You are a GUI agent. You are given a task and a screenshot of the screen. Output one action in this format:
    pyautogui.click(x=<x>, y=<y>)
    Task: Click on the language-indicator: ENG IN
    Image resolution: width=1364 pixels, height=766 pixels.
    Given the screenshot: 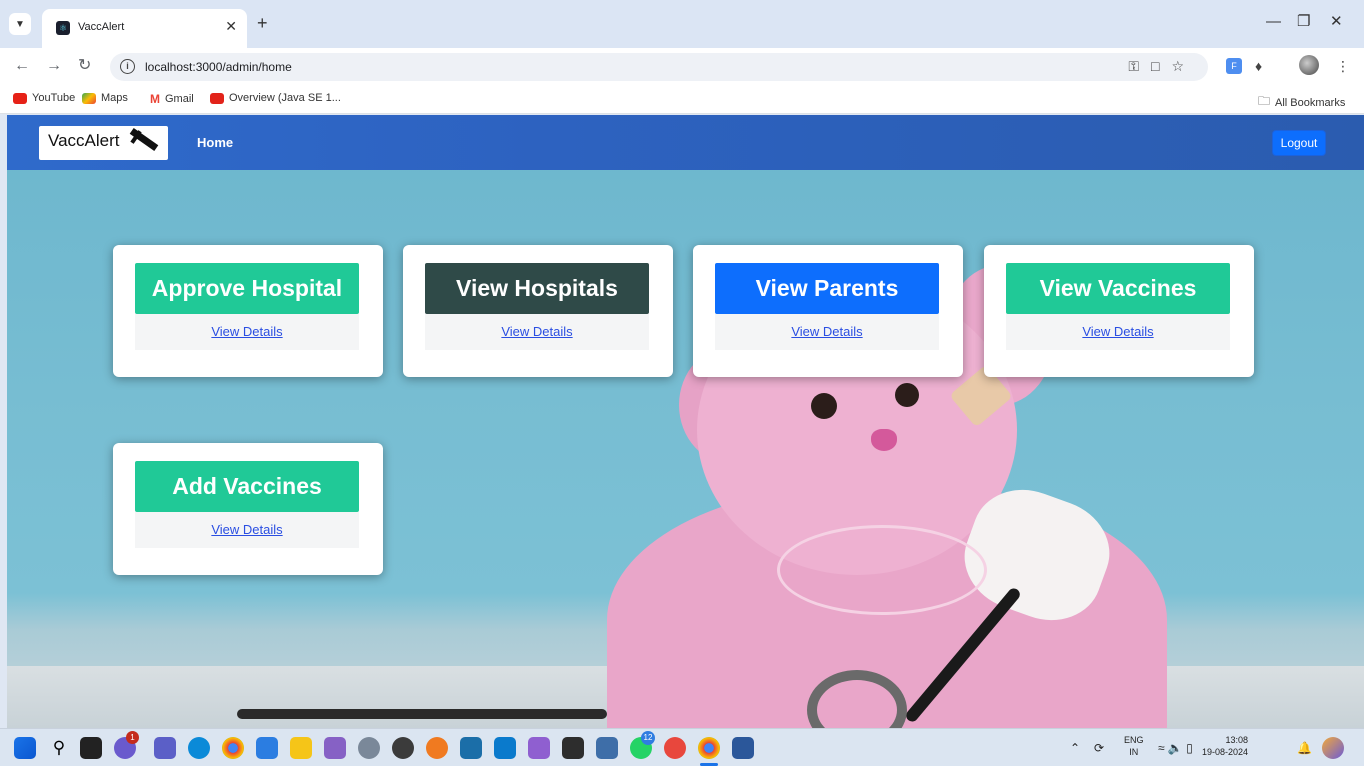 What is the action you would take?
    pyautogui.click(x=1134, y=746)
    